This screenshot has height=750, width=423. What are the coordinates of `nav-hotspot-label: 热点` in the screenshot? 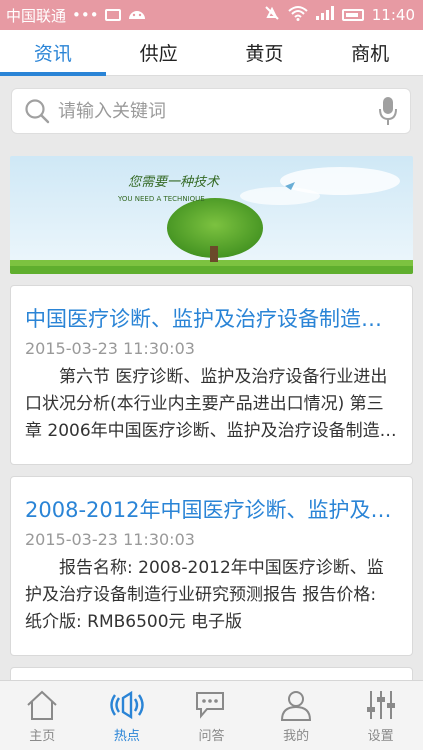 It's located at (126, 736).